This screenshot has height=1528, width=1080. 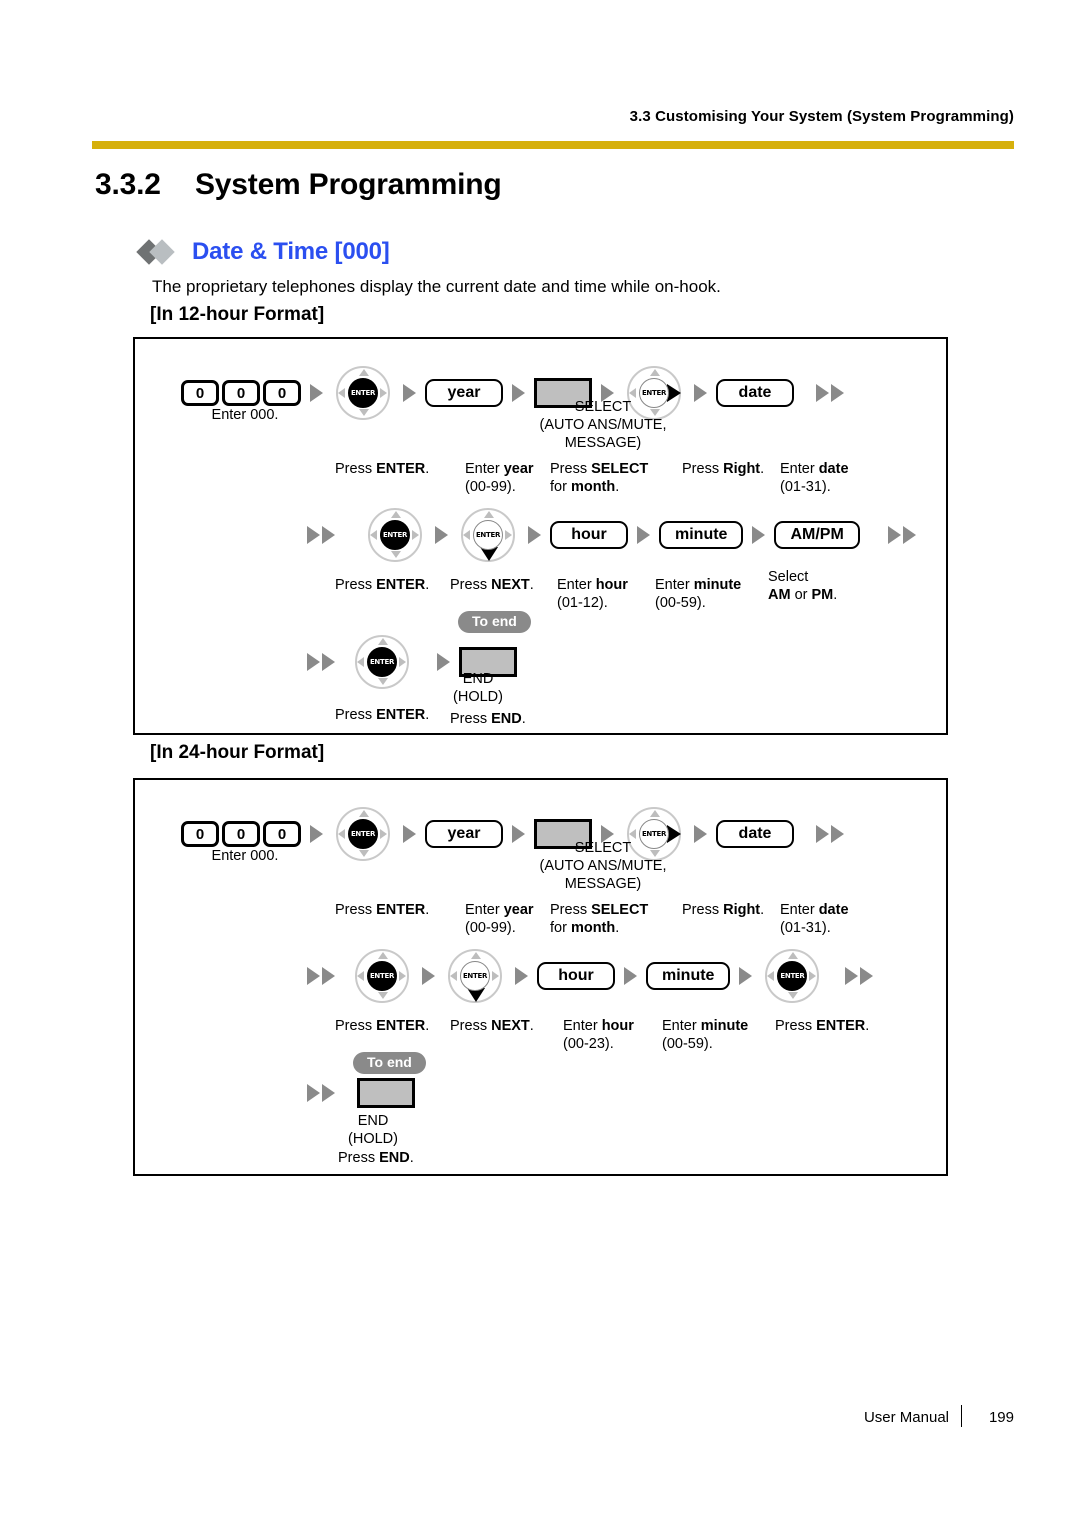 I want to click on caption-enter-minute-range: (00-59)., so click(x=680, y=603).